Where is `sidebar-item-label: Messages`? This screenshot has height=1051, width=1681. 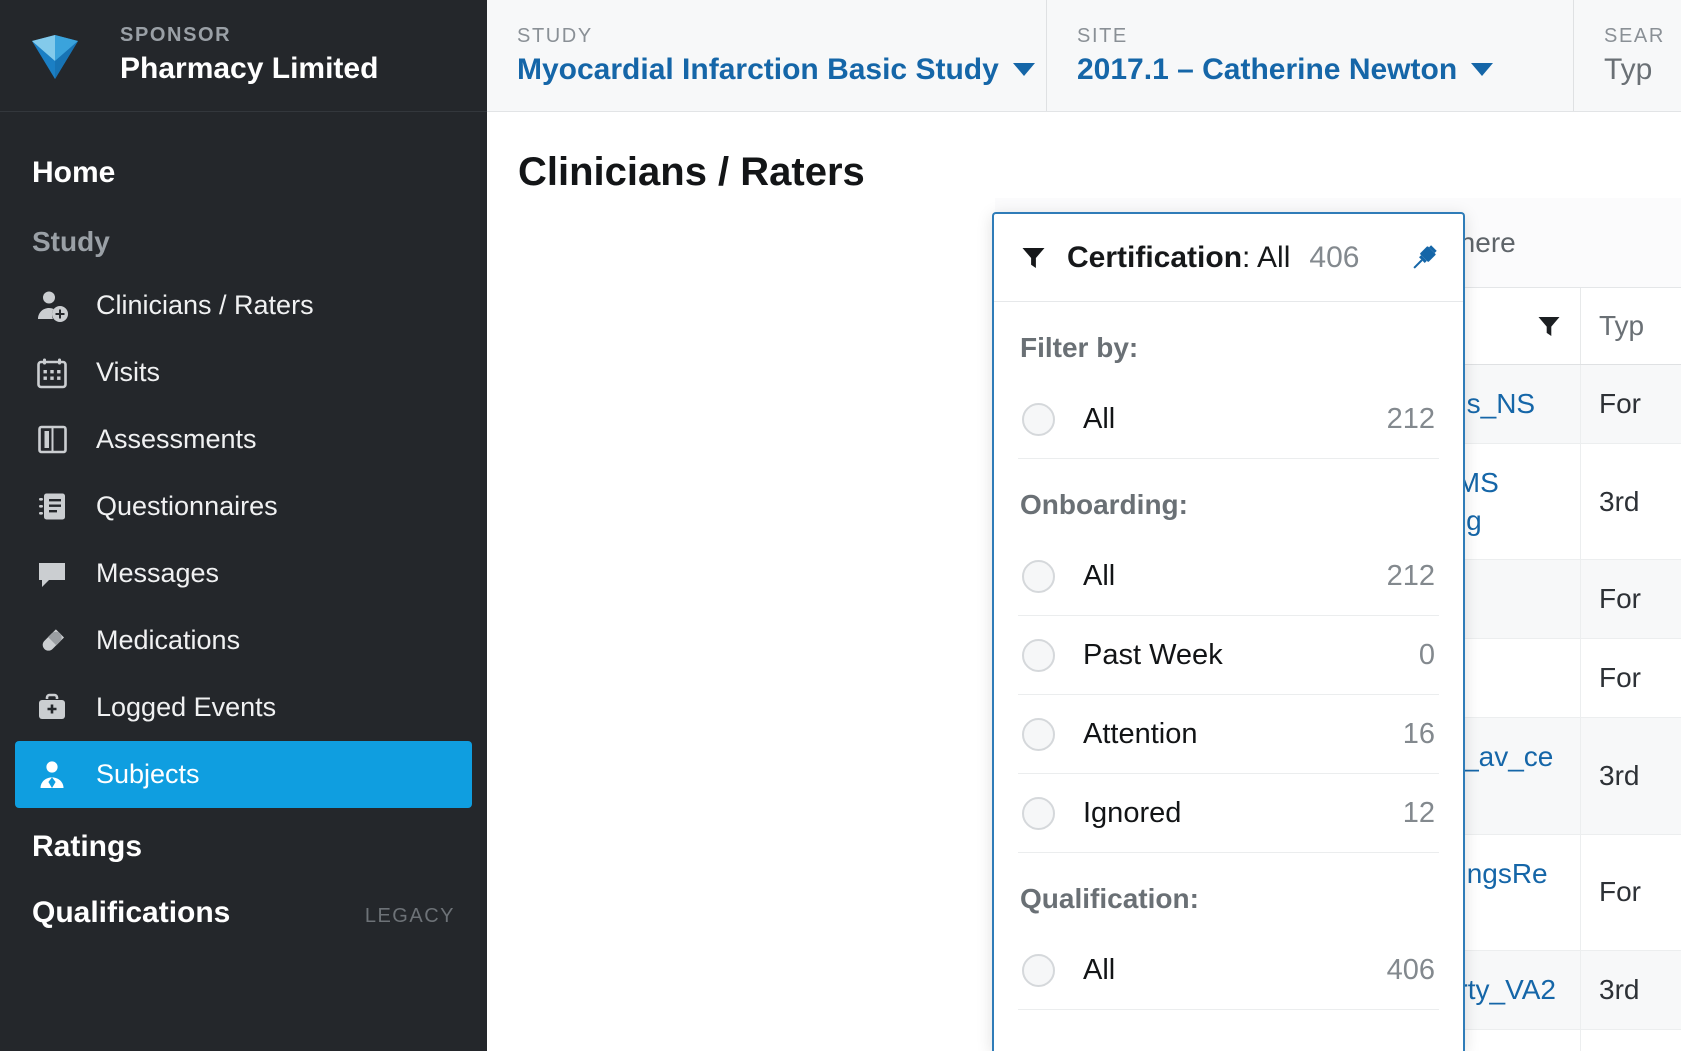
sidebar-item-label: Messages is located at coordinates (158, 573).